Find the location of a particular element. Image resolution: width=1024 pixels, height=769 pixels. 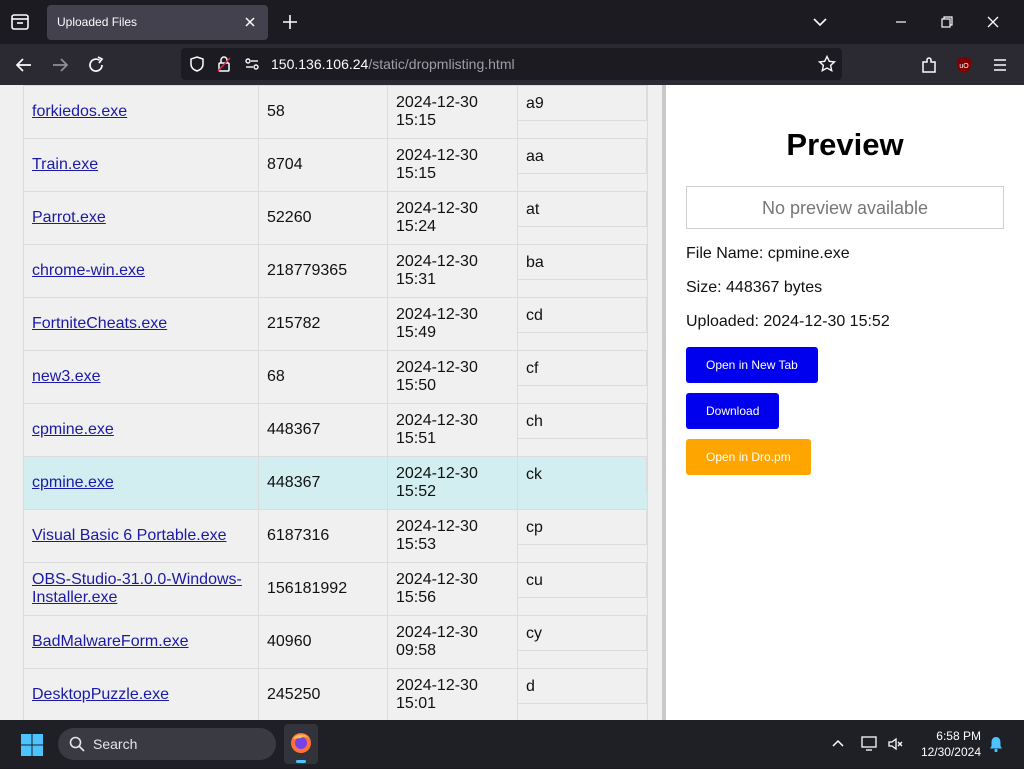

file-id-cell: aa is located at coordinates (582, 165).